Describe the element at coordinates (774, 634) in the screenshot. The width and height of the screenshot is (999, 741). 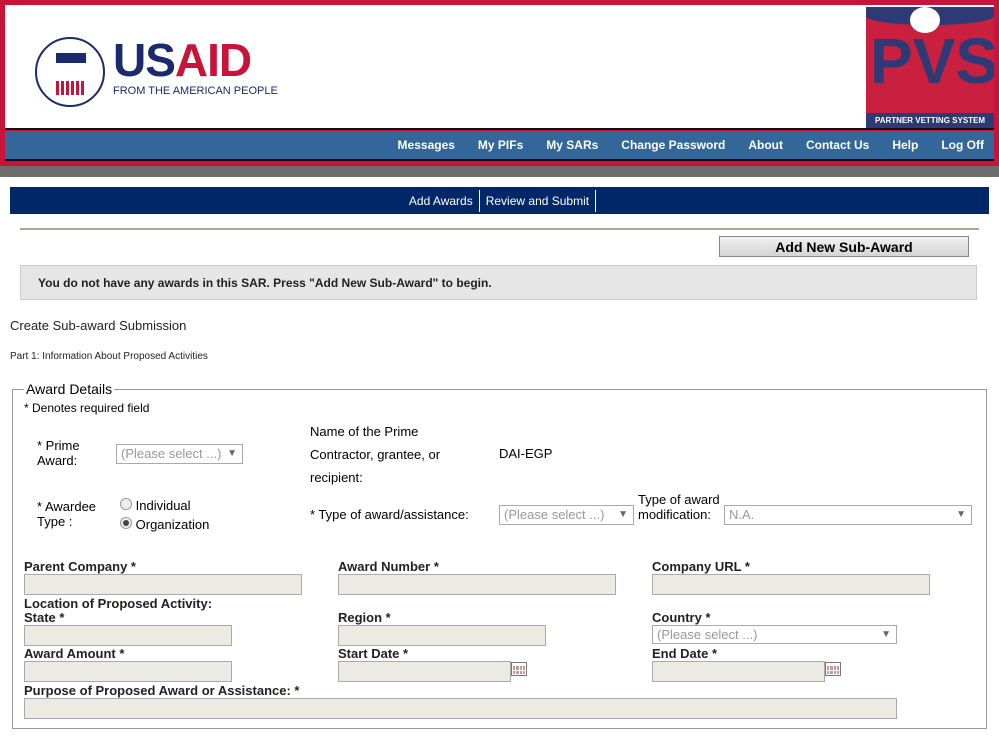
I see `country-select: (Please select ...) ▼` at that location.